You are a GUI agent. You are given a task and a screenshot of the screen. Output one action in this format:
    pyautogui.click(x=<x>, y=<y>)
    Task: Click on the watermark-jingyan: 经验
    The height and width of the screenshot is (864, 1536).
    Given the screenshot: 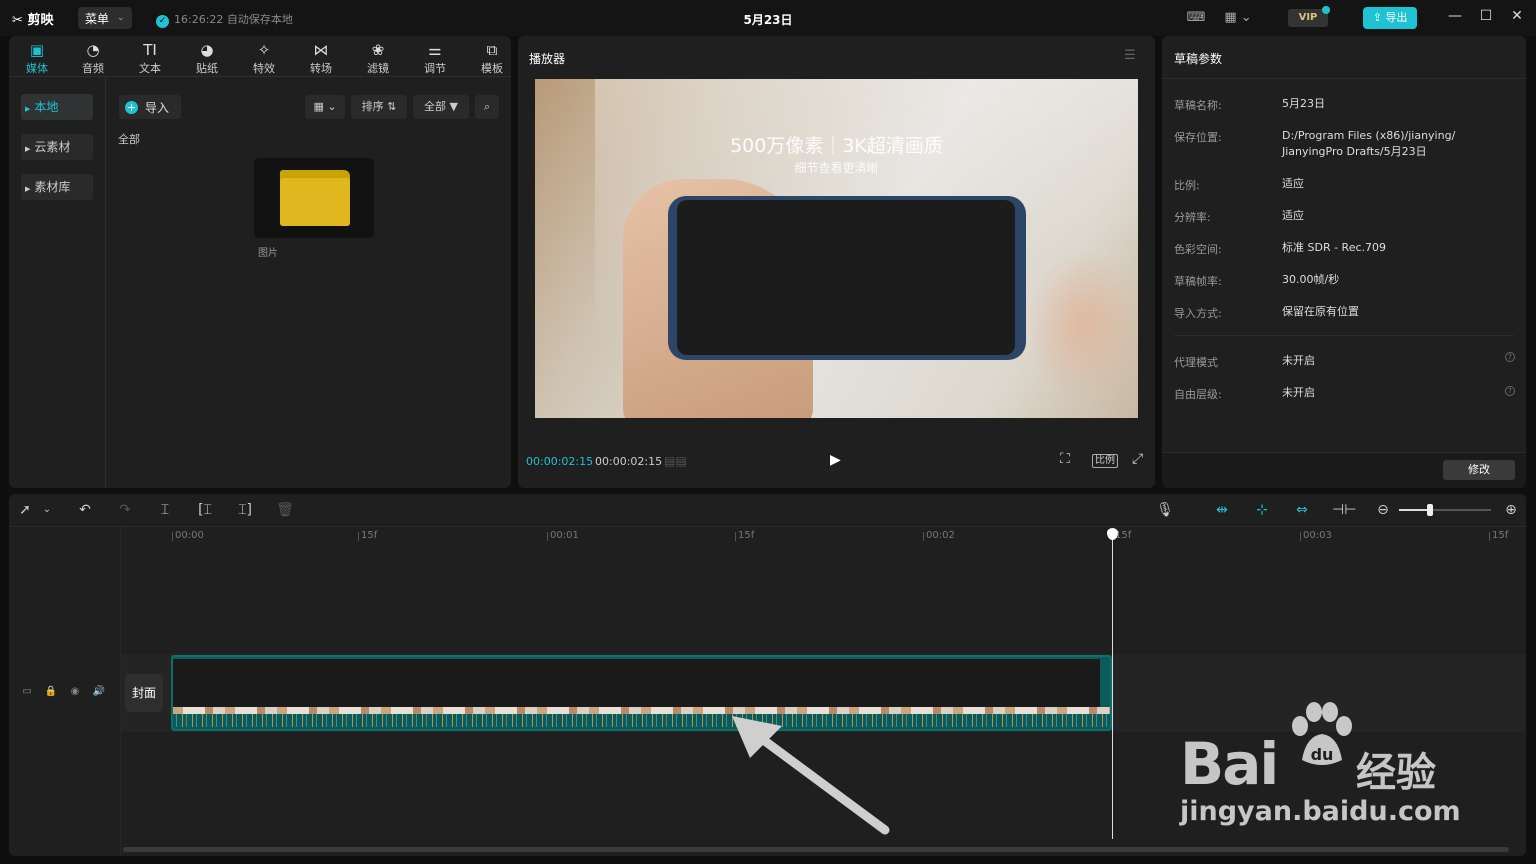 What is the action you would take?
    pyautogui.click(x=1396, y=773)
    